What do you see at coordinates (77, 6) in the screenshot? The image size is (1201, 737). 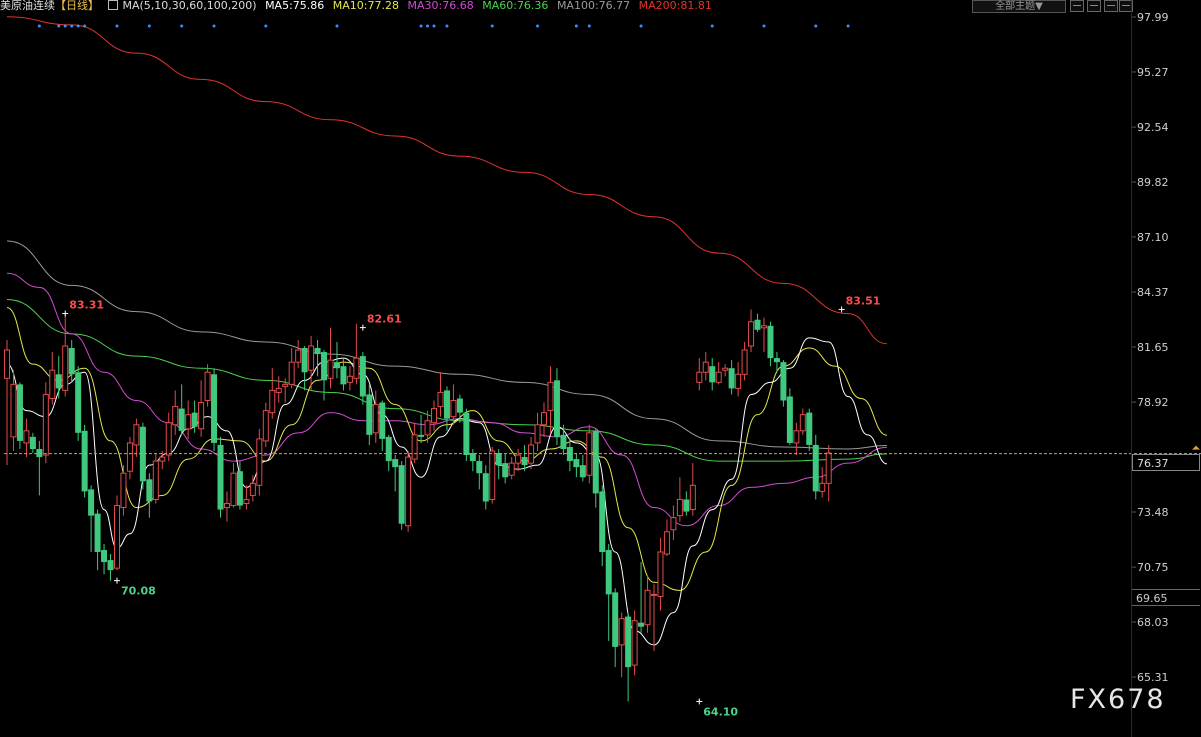 I see `period-label: 【日线】` at bounding box center [77, 6].